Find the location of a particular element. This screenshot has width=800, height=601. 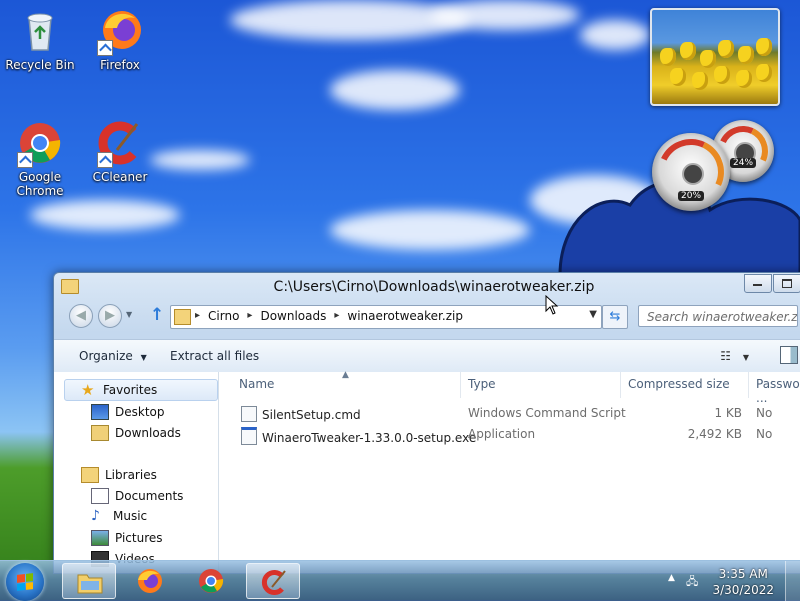

meter-center is located at coordinates (693, 174).